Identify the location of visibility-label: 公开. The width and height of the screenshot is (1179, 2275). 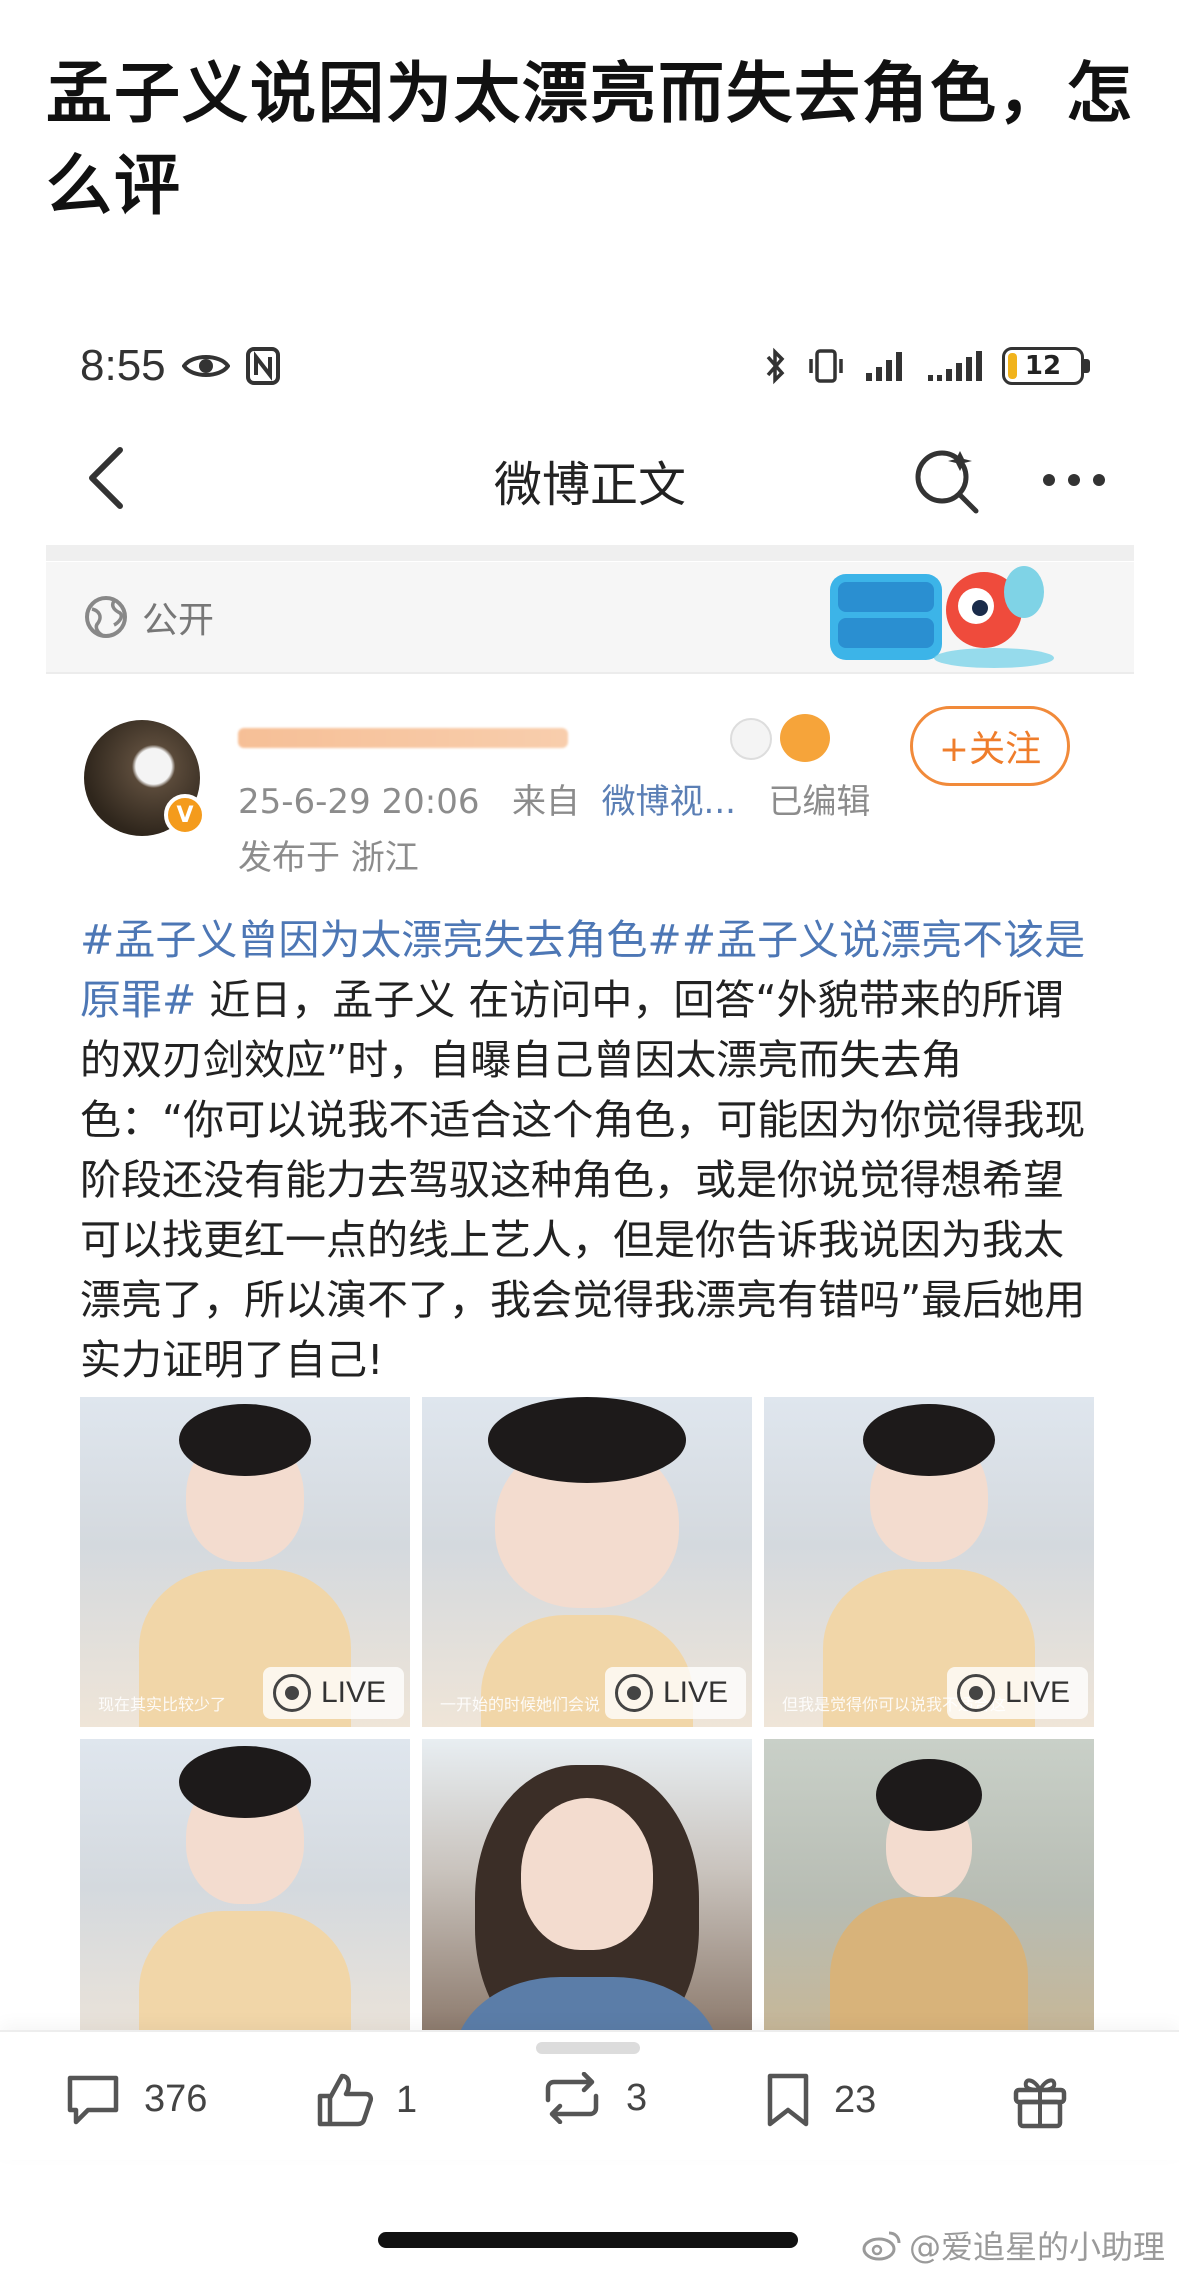
(178, 620).